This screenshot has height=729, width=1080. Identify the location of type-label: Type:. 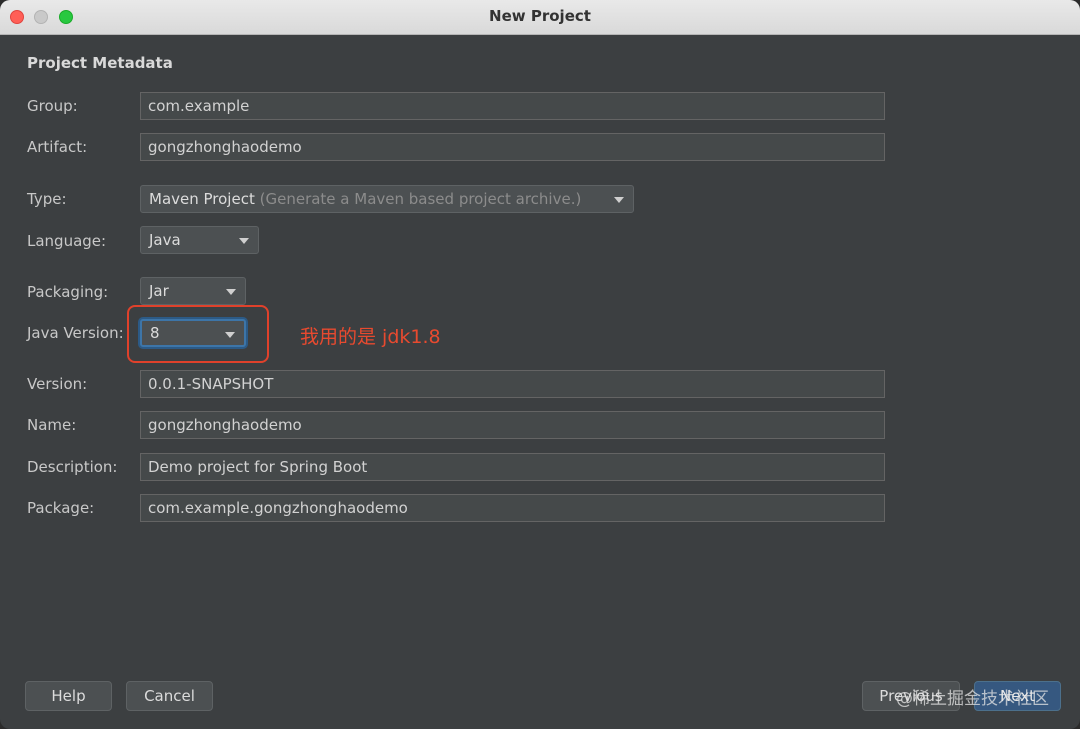
(47, 199).